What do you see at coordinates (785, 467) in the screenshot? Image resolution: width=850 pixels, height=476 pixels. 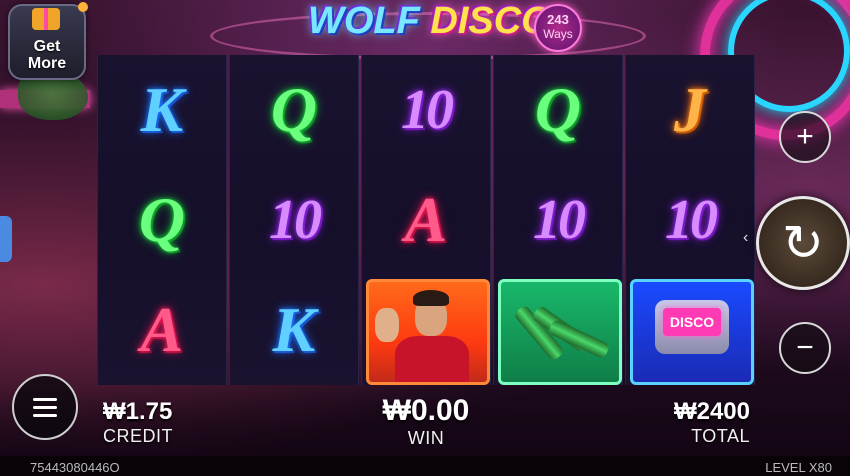 I see `level-label: LEVEL` at bounding box center [785, 467].